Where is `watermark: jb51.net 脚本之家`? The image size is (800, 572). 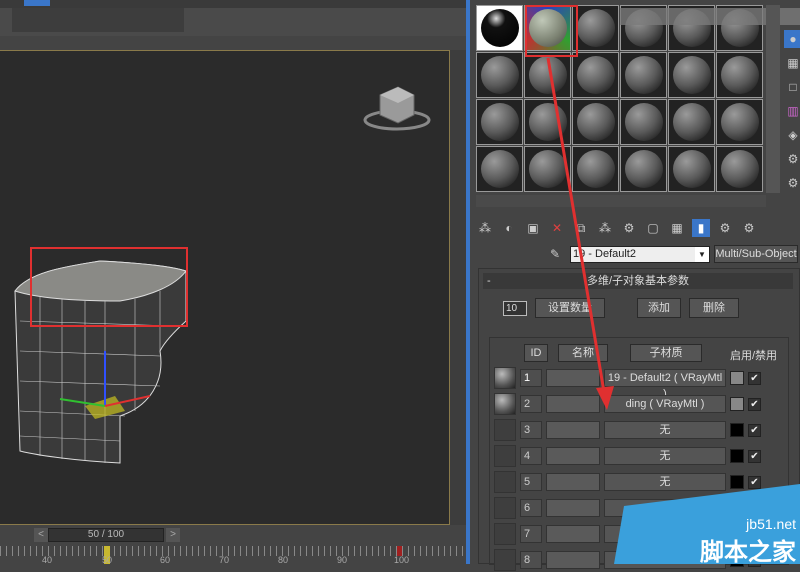 watermark: jb51.net 脚本之家 is located at coordinates (707, 521).